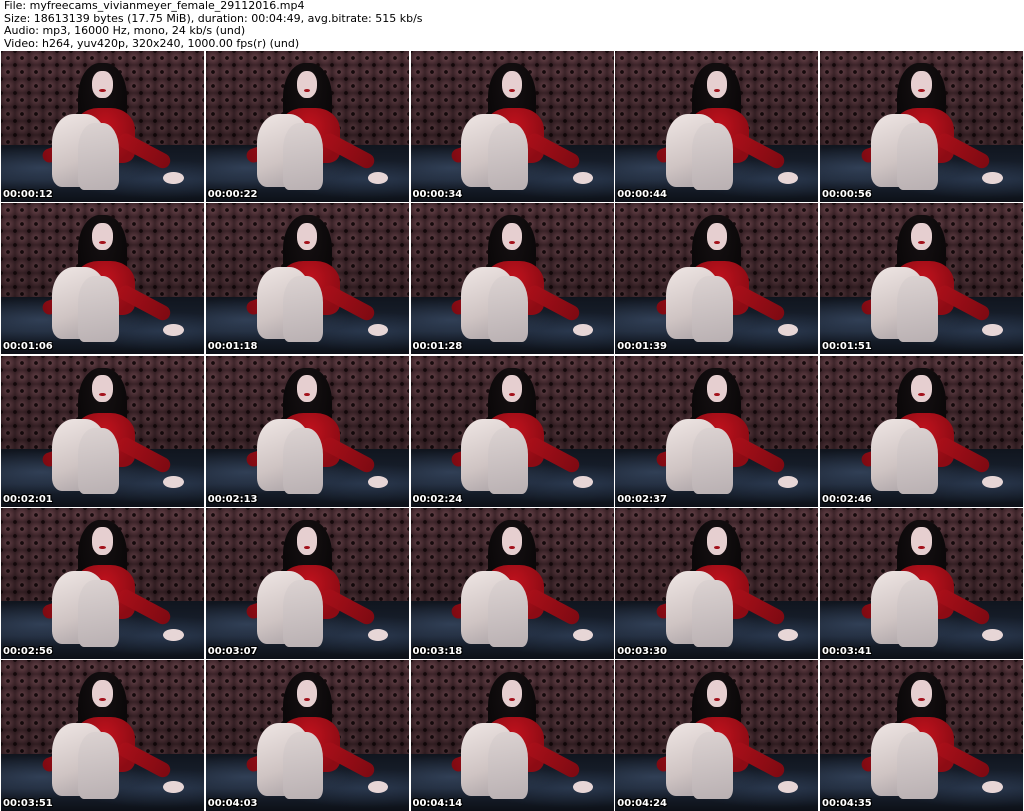 This screenshot has height=811, width=1024. What do you see at coordinates (102, 735) in the screenshot?
I see `video-frame-thumbnail: 00:03:51` at bounding box center [102, 735].